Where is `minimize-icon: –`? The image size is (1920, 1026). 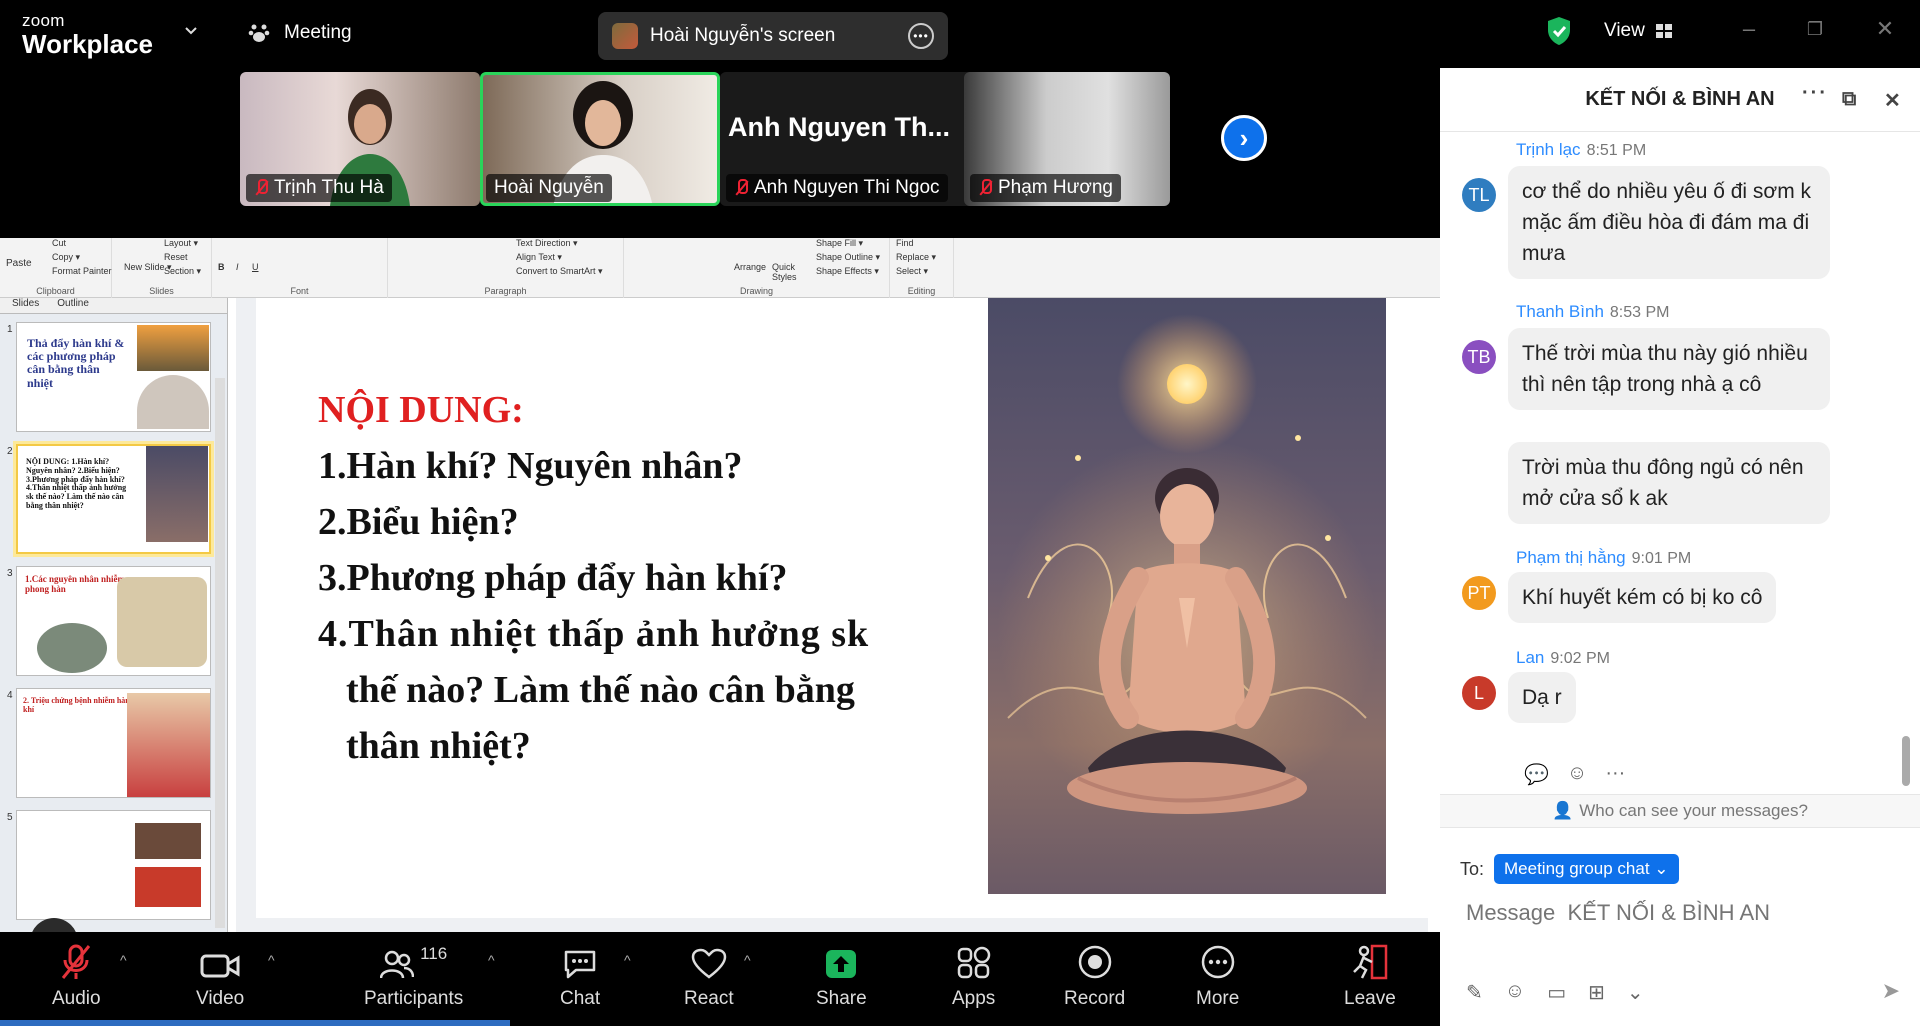
minimize-icon: – is located at coordinates (1749, 29).